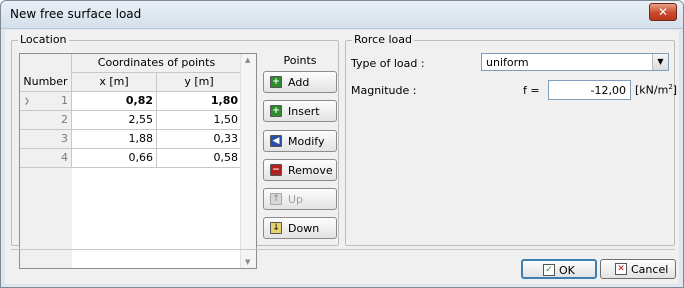 This screenshot has width=684, height=288. Describe the element at coordinates (300, 141) in the screenshot. I see `modify-button: ◀ Modify` at that location.